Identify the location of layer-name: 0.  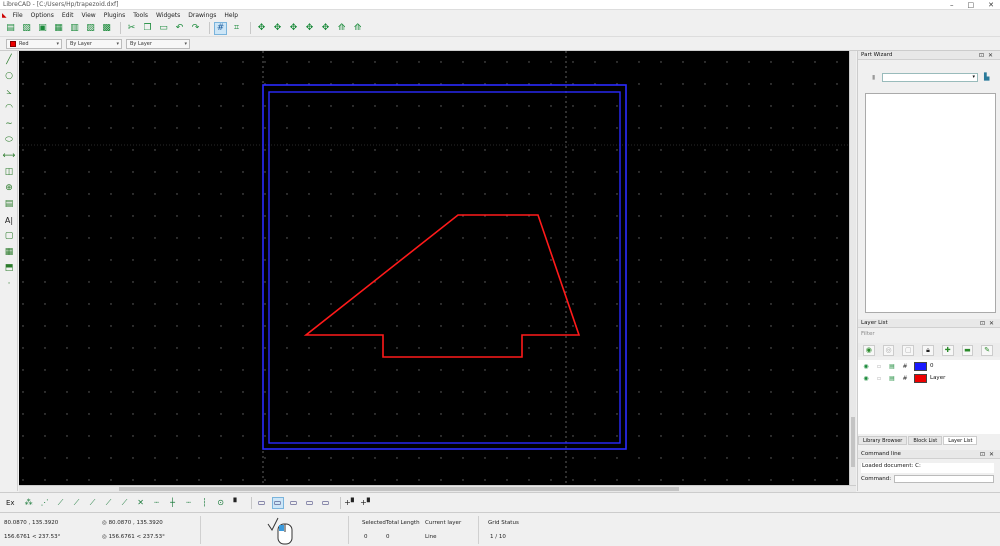
(932, 366).